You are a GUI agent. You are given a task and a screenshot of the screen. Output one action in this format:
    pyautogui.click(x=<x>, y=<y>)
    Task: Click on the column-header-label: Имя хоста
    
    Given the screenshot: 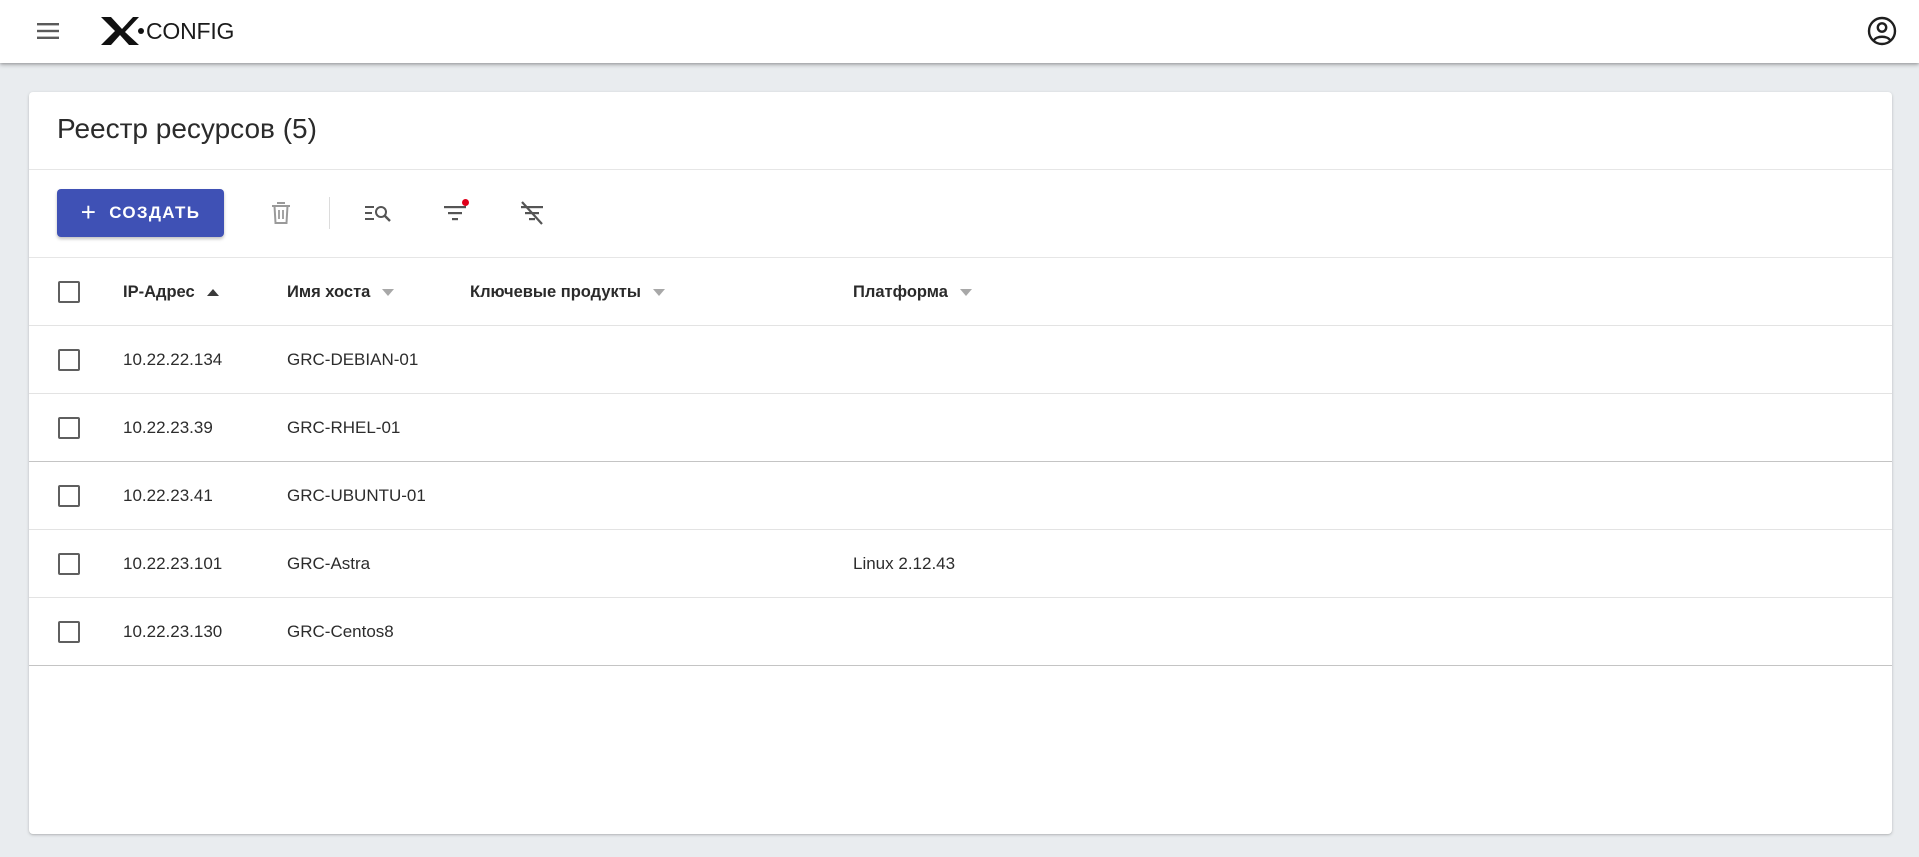 What is the action you would take?
    pyautogui.click(x=329, y=291)
    